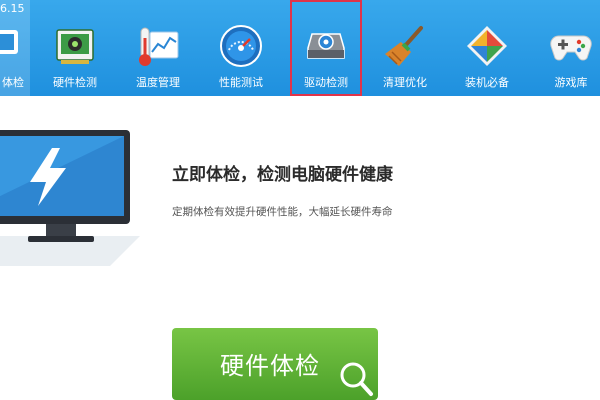  Describe the element at coordinates (9, 42) in the screenshot. I see `computer-check-icon` at that location.